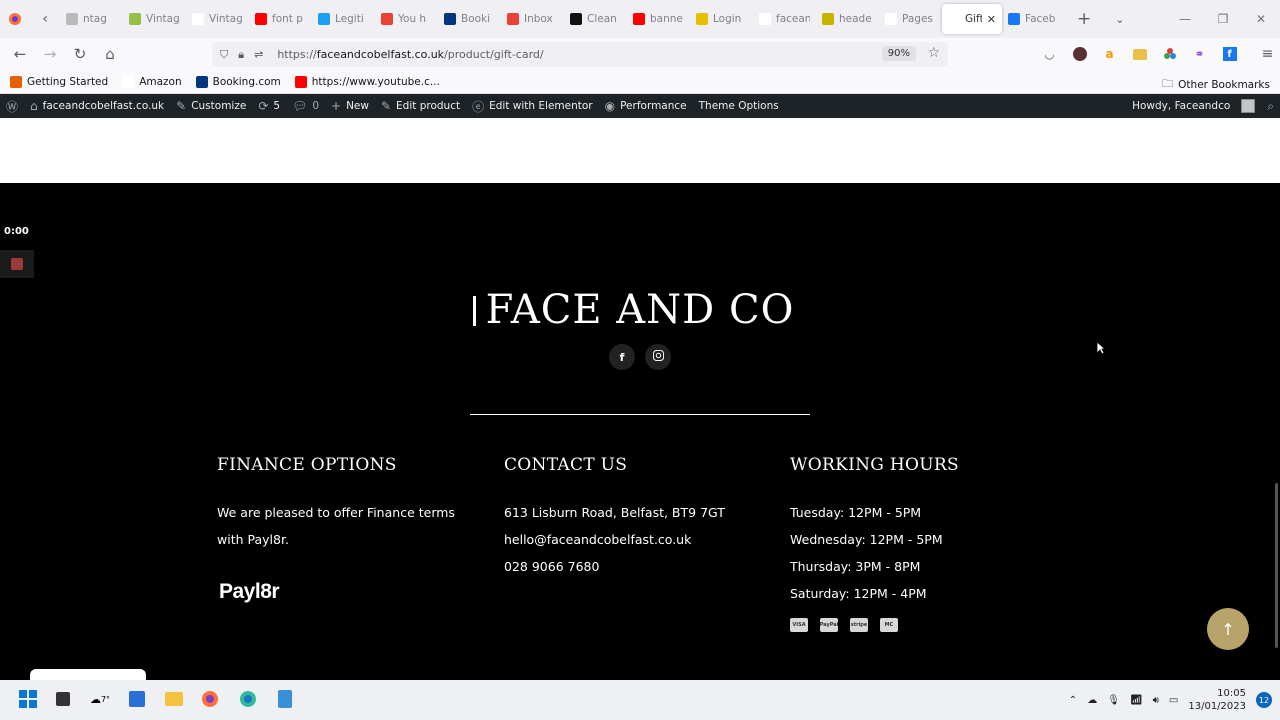  I want to click on edge-taskbar-icon, so click(248, 699).